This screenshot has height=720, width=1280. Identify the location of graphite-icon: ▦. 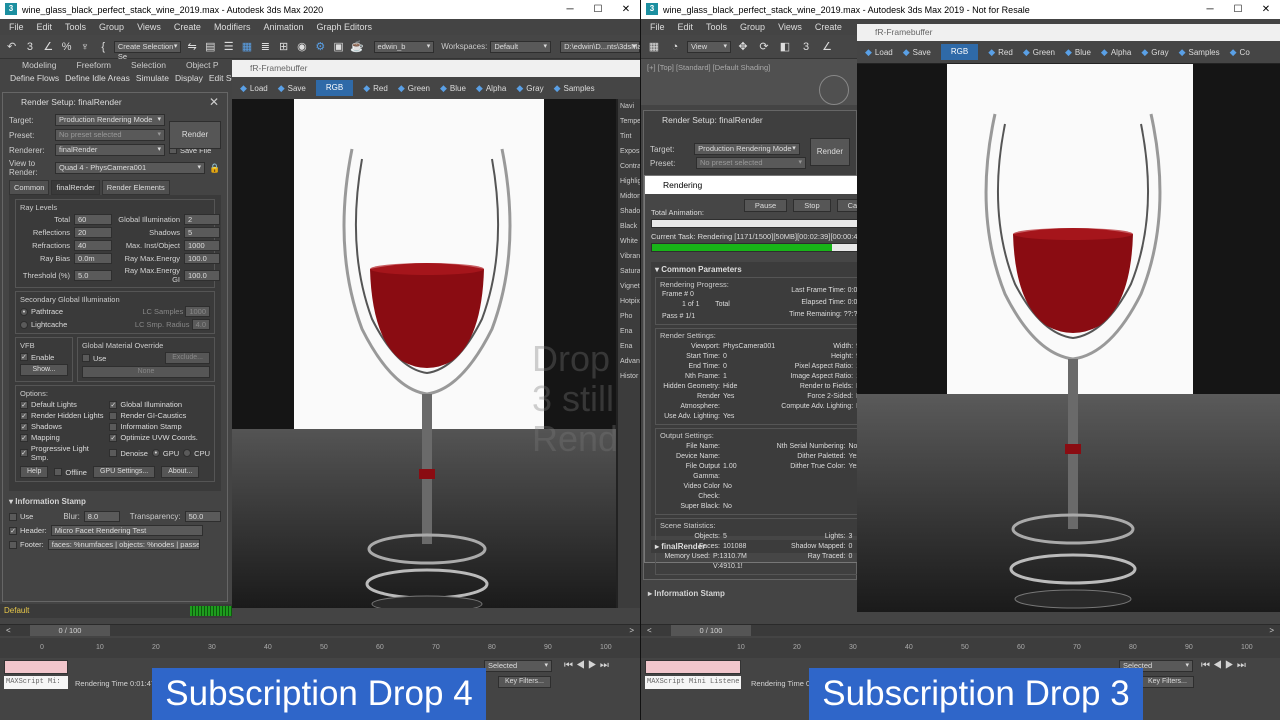
(246, 47).